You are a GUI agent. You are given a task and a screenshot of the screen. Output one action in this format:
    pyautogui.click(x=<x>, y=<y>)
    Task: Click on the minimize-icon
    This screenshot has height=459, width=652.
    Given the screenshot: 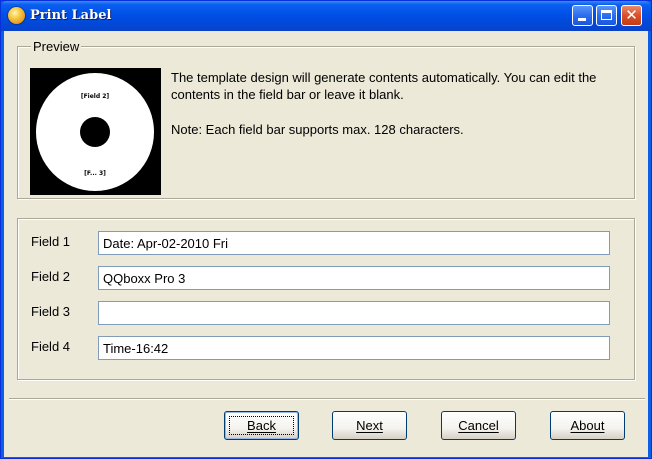 What is the action you would take?
    pyautogui.click(x=582, y=19)
    